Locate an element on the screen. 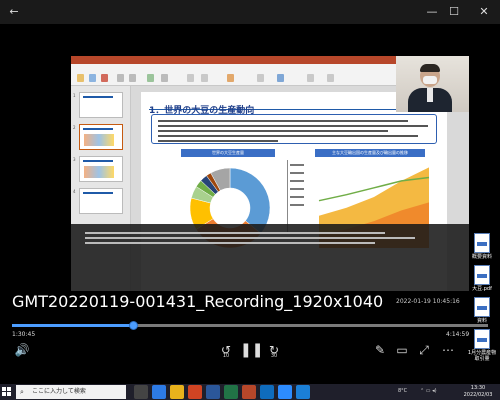  fullscreen-icon: ⤢ is located at coordinates (424, 350).